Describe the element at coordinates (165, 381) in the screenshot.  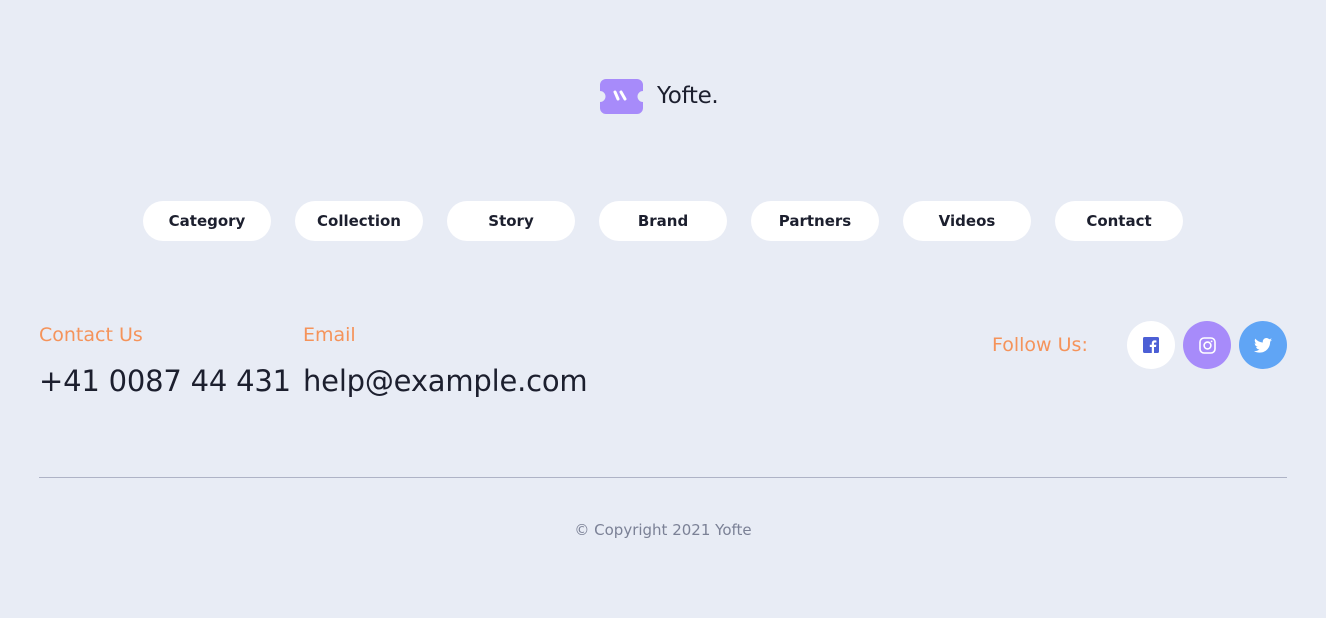
I see `phone-number: +41 0087 44 431` at that location.